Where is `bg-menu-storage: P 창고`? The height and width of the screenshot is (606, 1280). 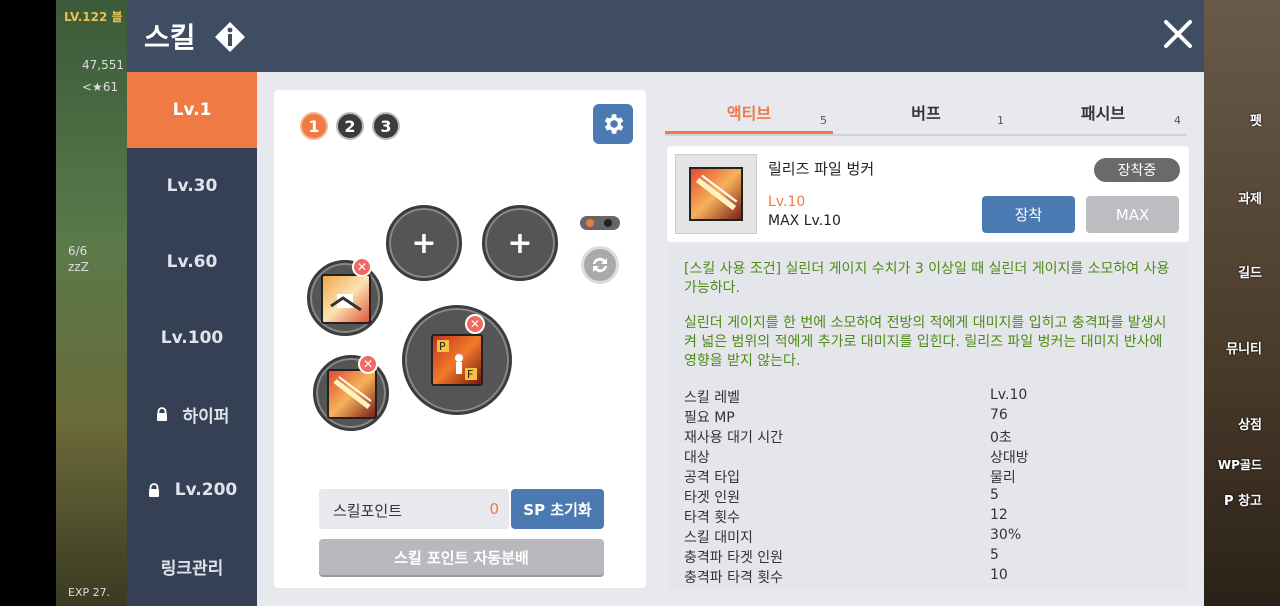 bg-menu-storage: P 창고 is located at coordinates (1243, 499).